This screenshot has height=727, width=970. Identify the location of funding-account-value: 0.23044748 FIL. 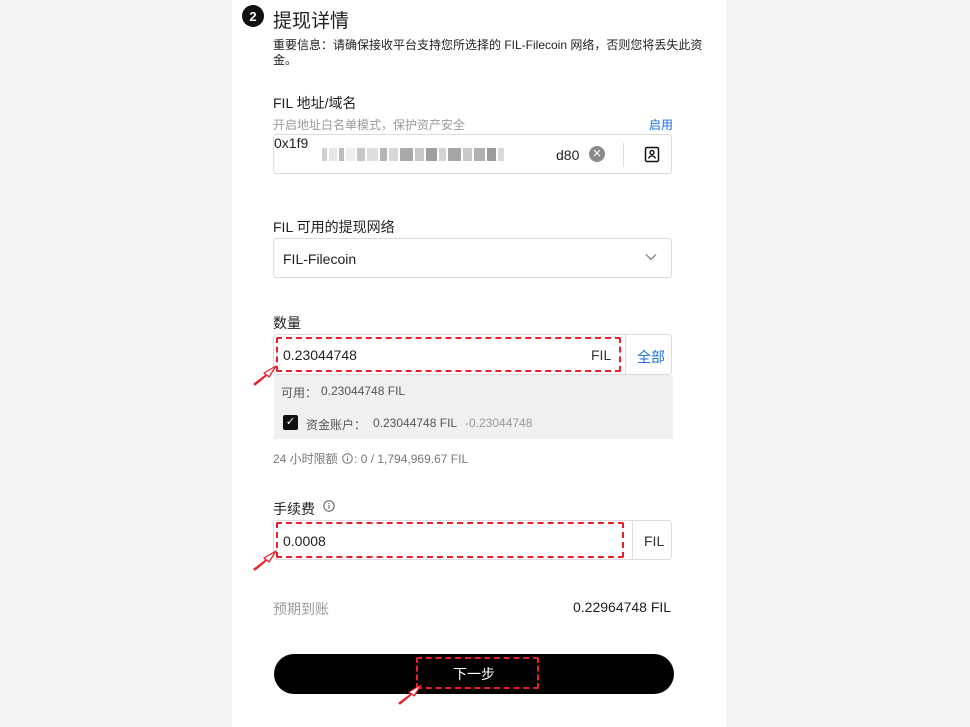
(415, 423).